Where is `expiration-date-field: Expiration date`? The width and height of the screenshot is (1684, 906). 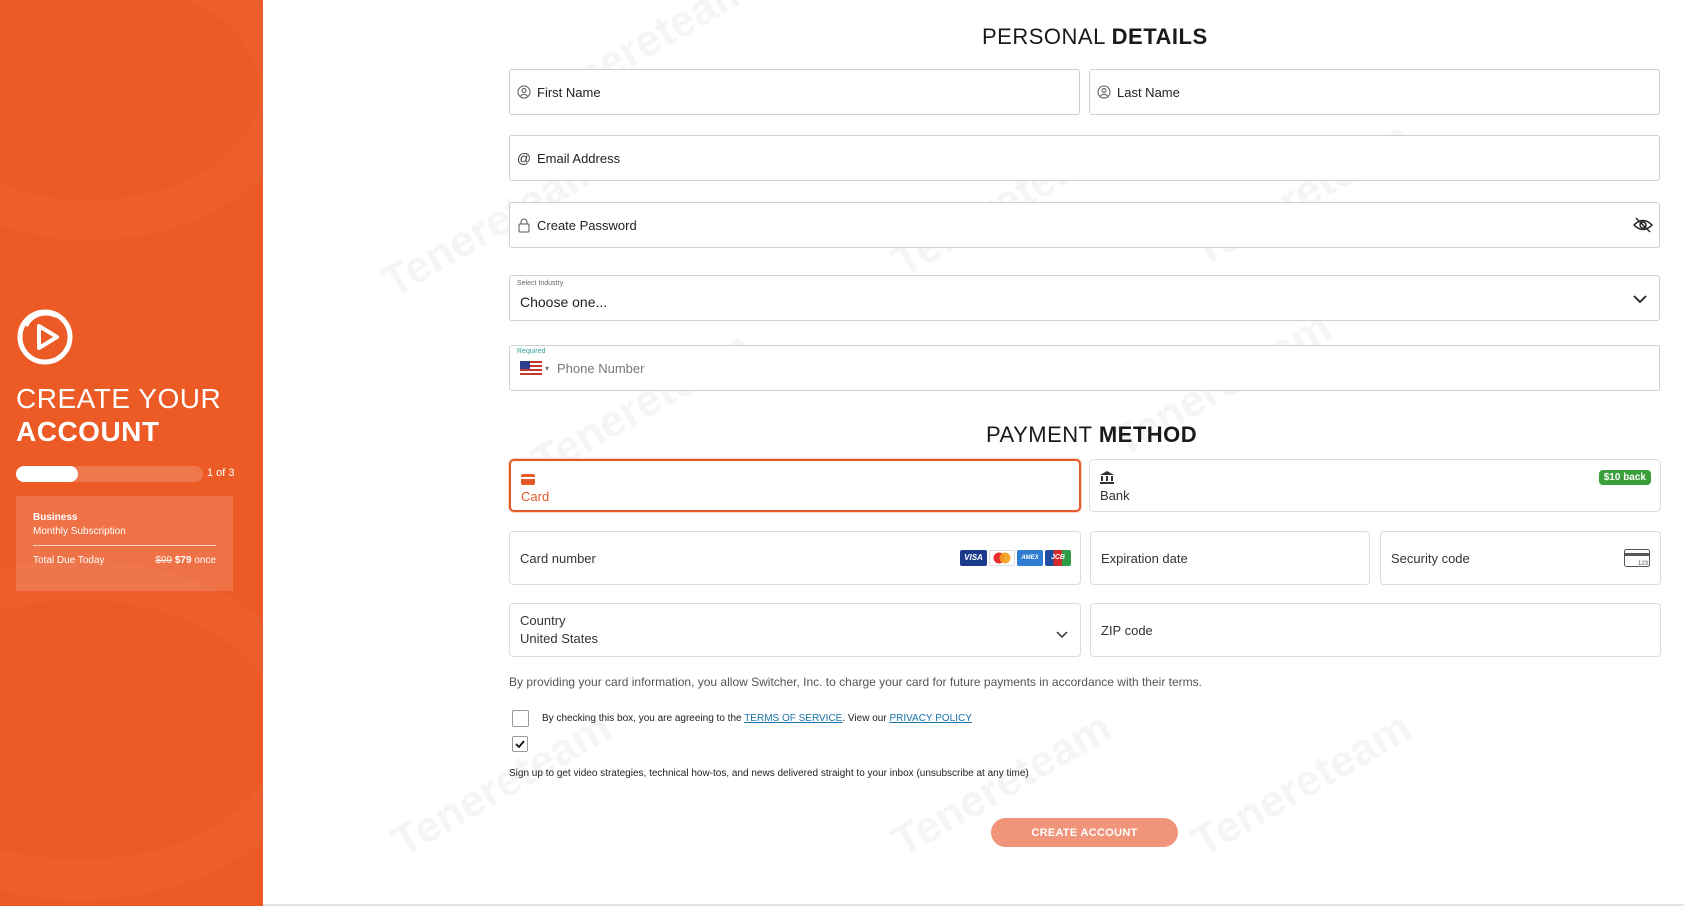
expiration-date-field: Expiration date is located at coordinates (1230, 558).